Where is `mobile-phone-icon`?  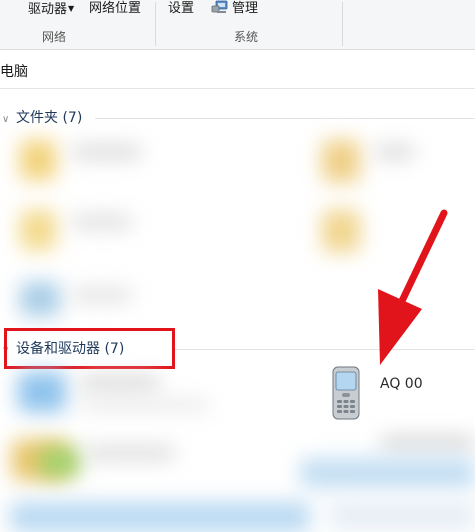 mobile-phone-icon is located at coordinates (346, 393).